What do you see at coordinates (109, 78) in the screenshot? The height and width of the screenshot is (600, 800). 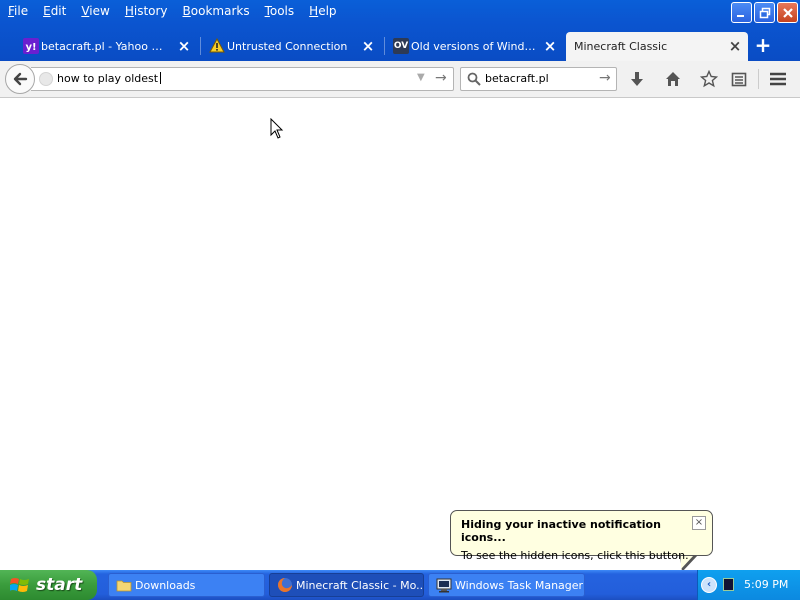 I see `url-input: how to play oldest` at bounding box center [109, 78].